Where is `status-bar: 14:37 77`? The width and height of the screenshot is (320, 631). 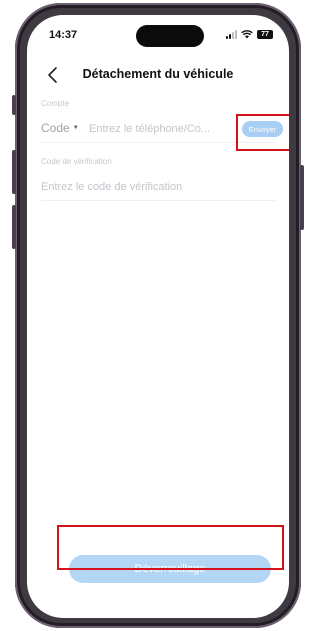 status-bar: 14:37 77 is located at coordinates (158, 36).